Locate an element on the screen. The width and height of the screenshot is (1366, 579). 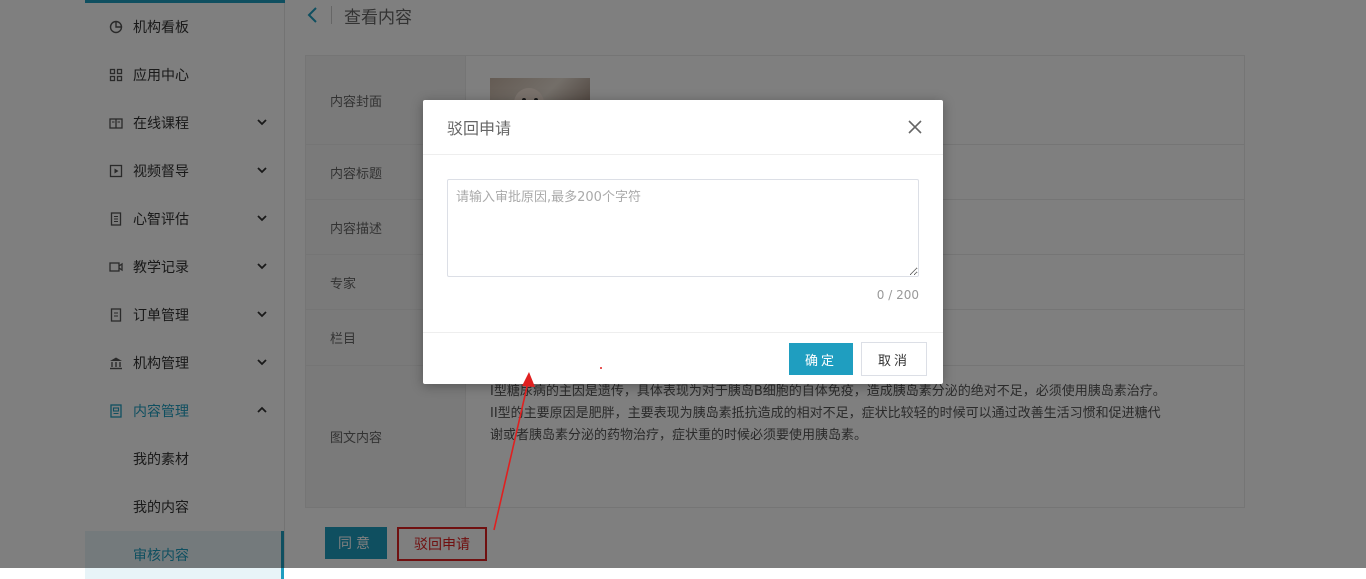
confirm-button: 确定 is located at coordinates (821, 359).